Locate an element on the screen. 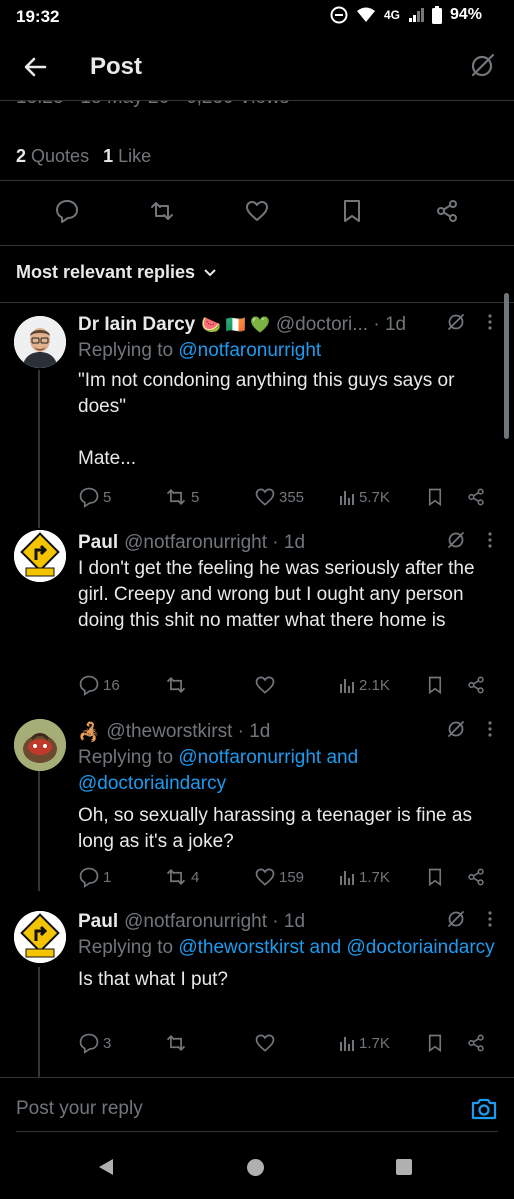  nav-back-icon is located at coordinates (106, 1167).